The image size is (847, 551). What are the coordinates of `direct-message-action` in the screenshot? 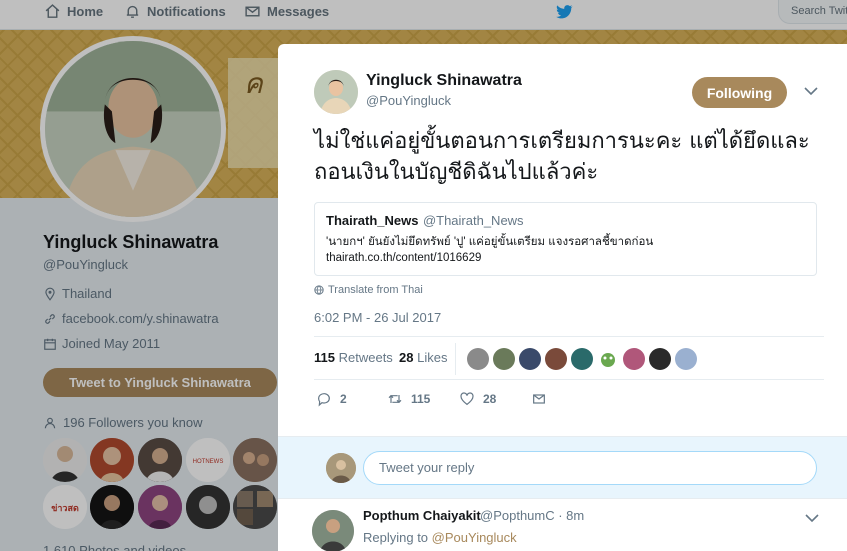 It's located at (539, 399).